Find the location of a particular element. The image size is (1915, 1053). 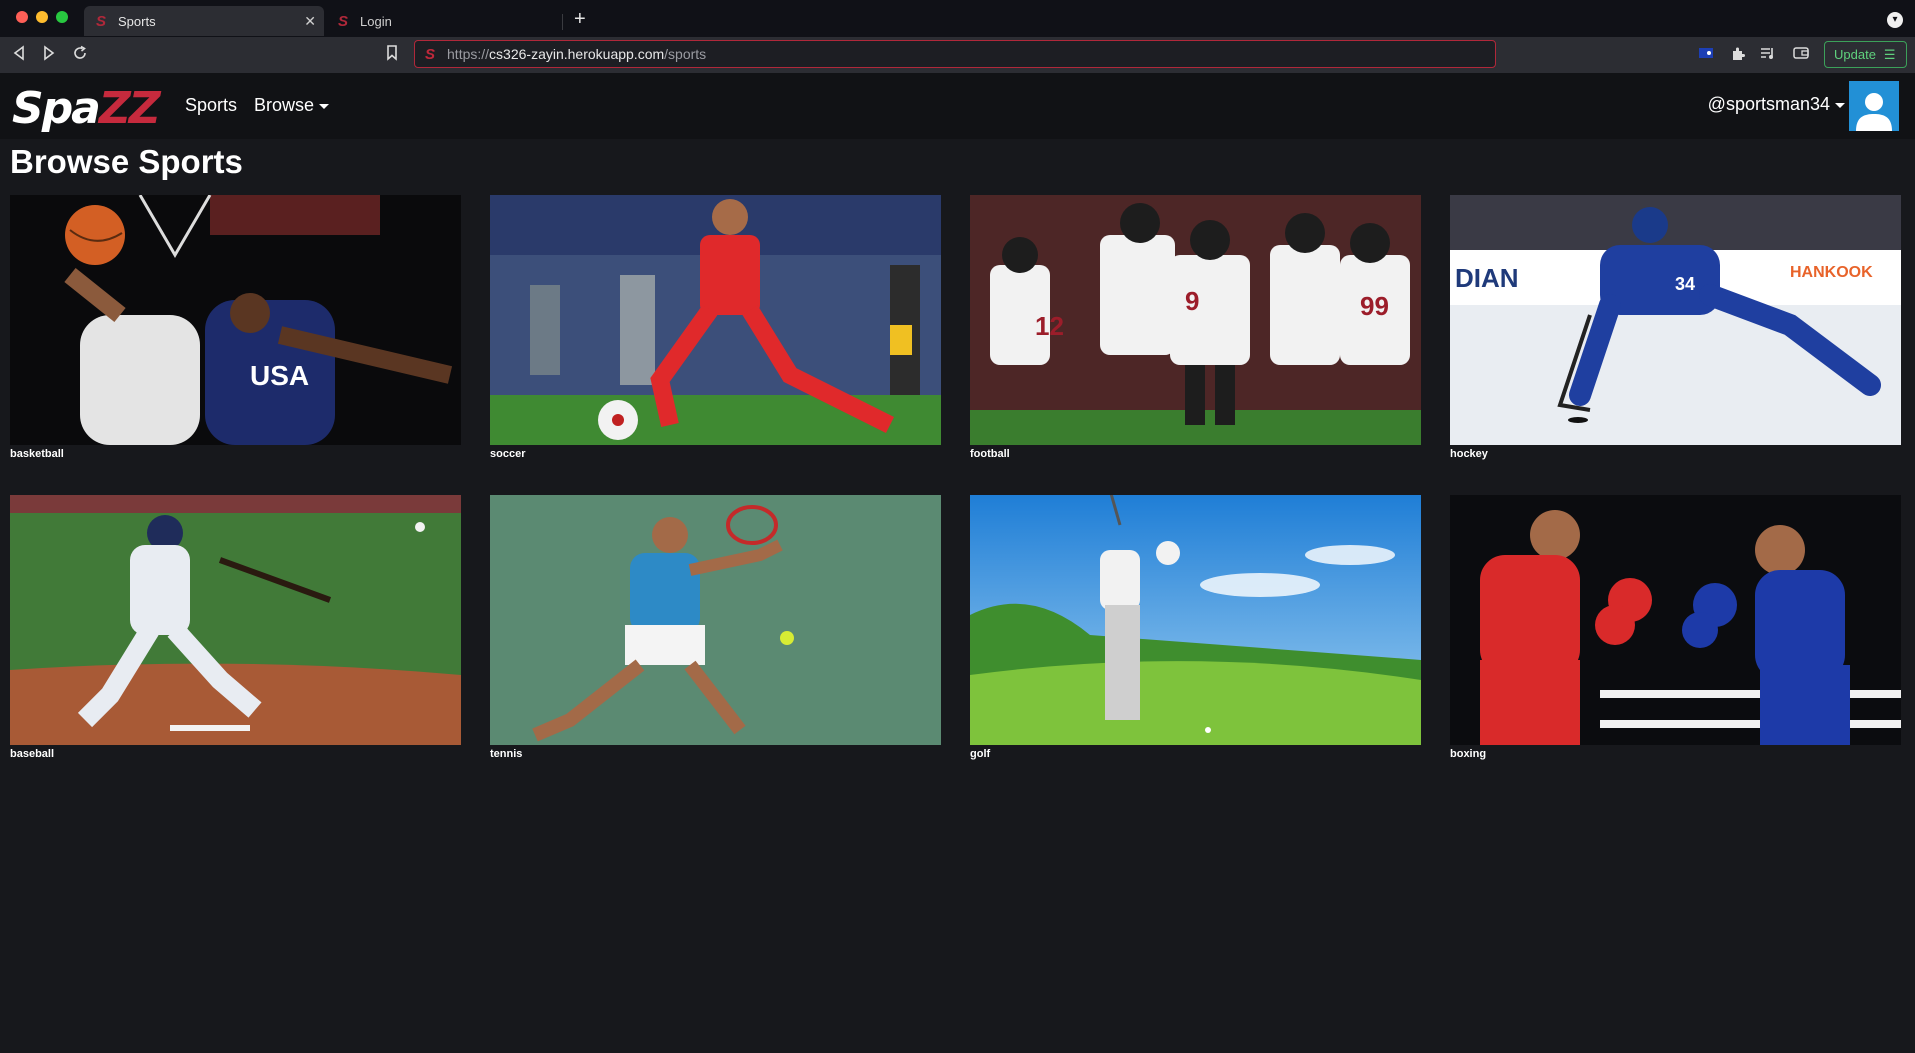

browse-label: Browse is located at coordinates (284, 105).